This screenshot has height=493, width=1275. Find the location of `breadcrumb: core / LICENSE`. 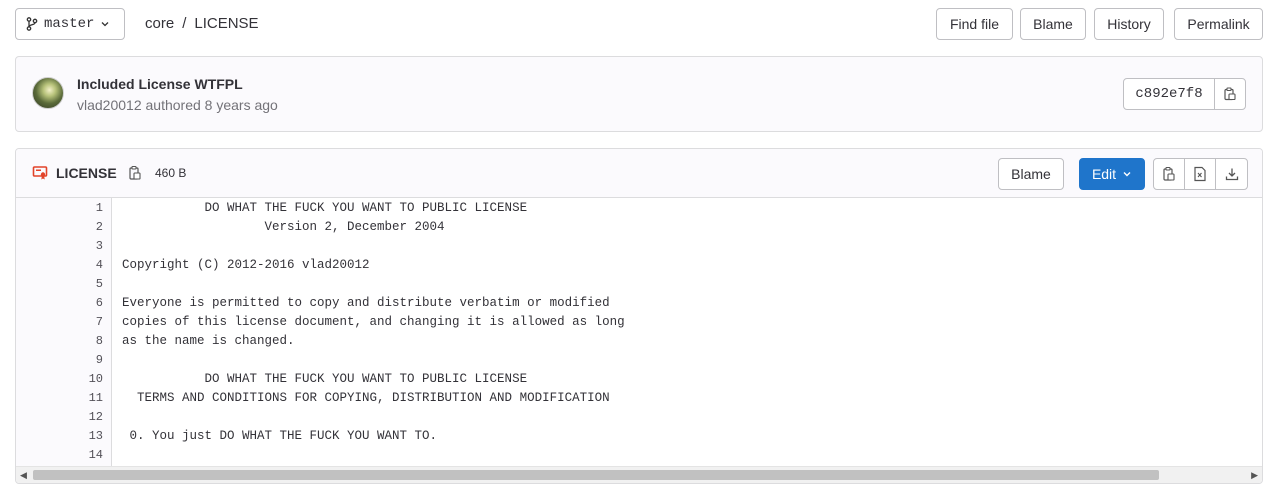

breadcrumb: core / LICENSE is located at coordinates (202, 23).